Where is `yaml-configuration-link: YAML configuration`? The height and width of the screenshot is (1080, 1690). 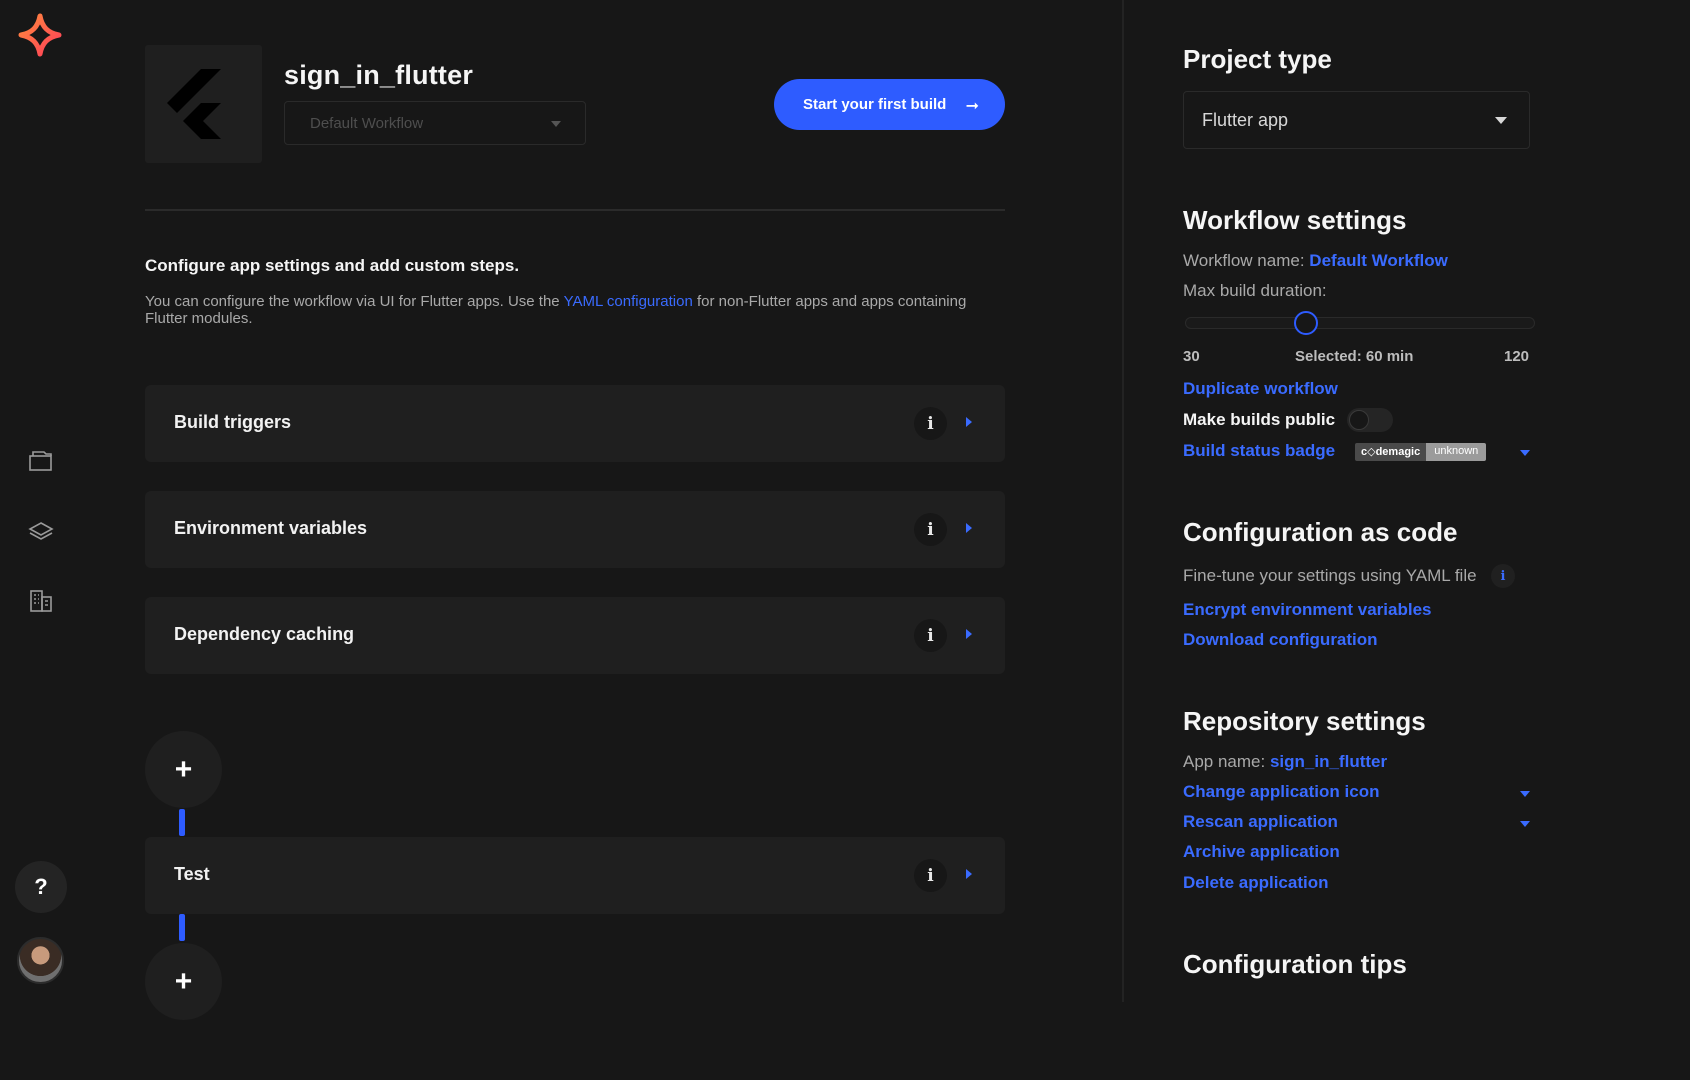 yaml-configuration-link: YAML configuration is located at coordinates (628, 301).